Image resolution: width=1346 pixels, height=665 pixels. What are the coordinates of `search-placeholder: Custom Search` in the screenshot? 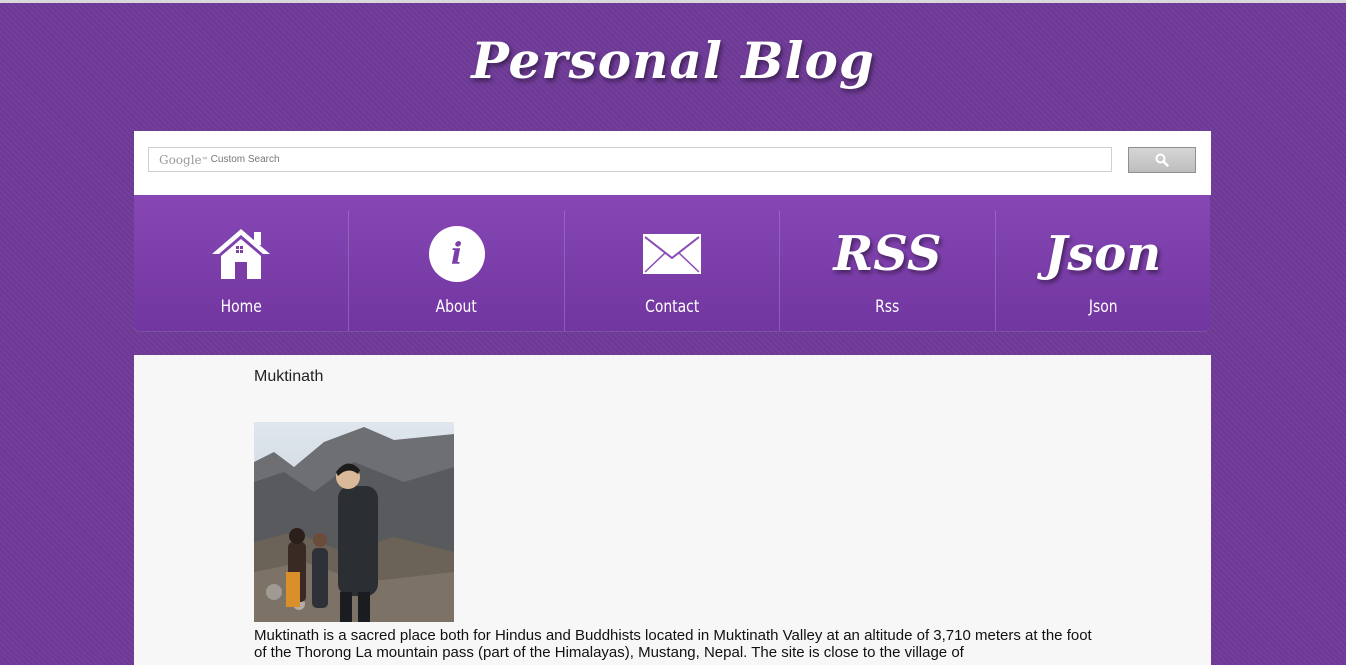 It's located at (245, 159).